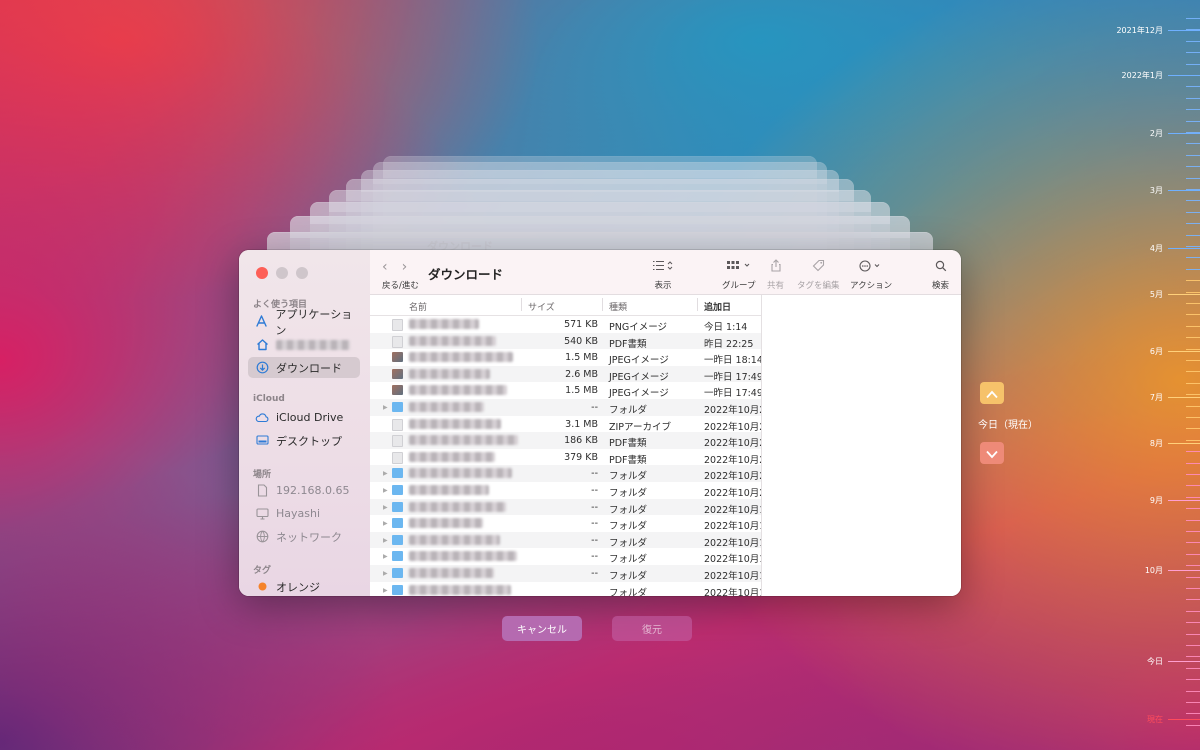  I want to click on timeline-label: 2021年12月, so click(1139, 30).